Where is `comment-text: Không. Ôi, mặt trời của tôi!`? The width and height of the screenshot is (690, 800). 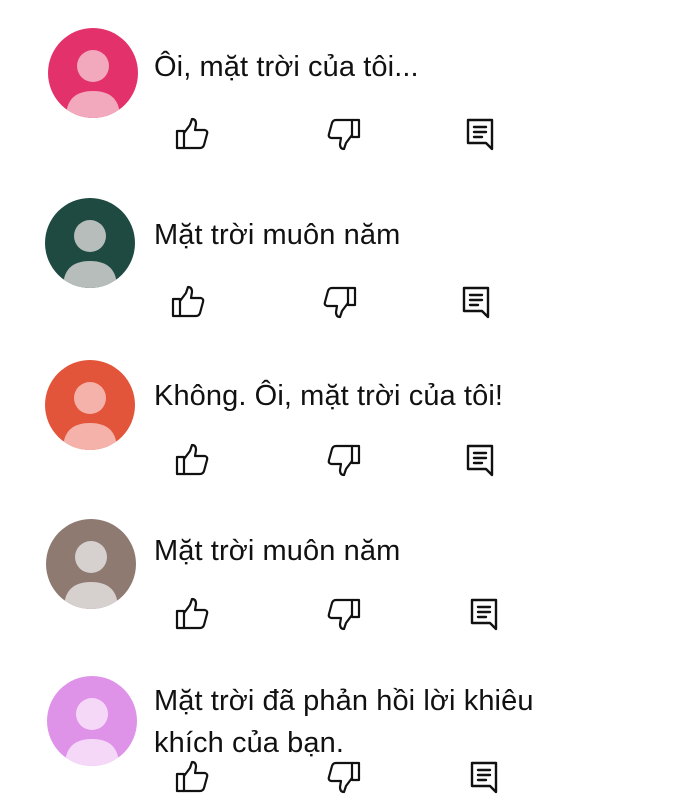
comment-text: Không. Ôi, mặt trời của tôi! is located at coordinates (329, 396).